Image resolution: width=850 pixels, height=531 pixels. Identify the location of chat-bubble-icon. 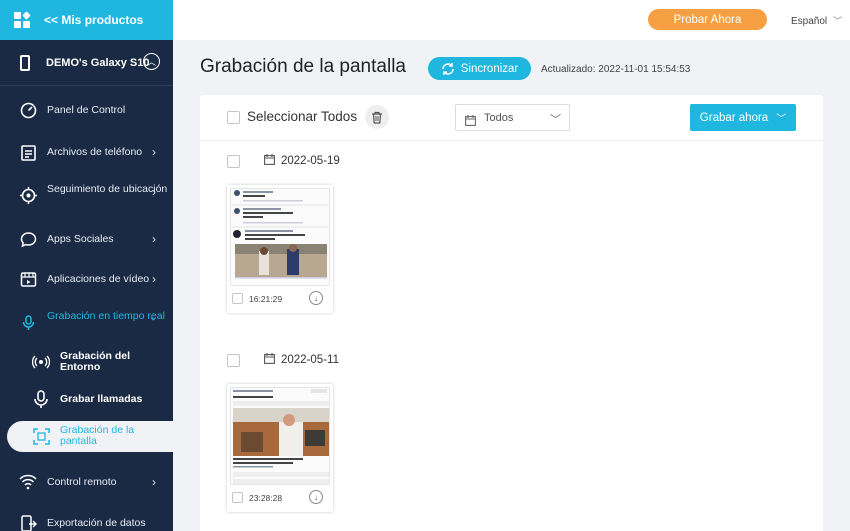
(28, 239).